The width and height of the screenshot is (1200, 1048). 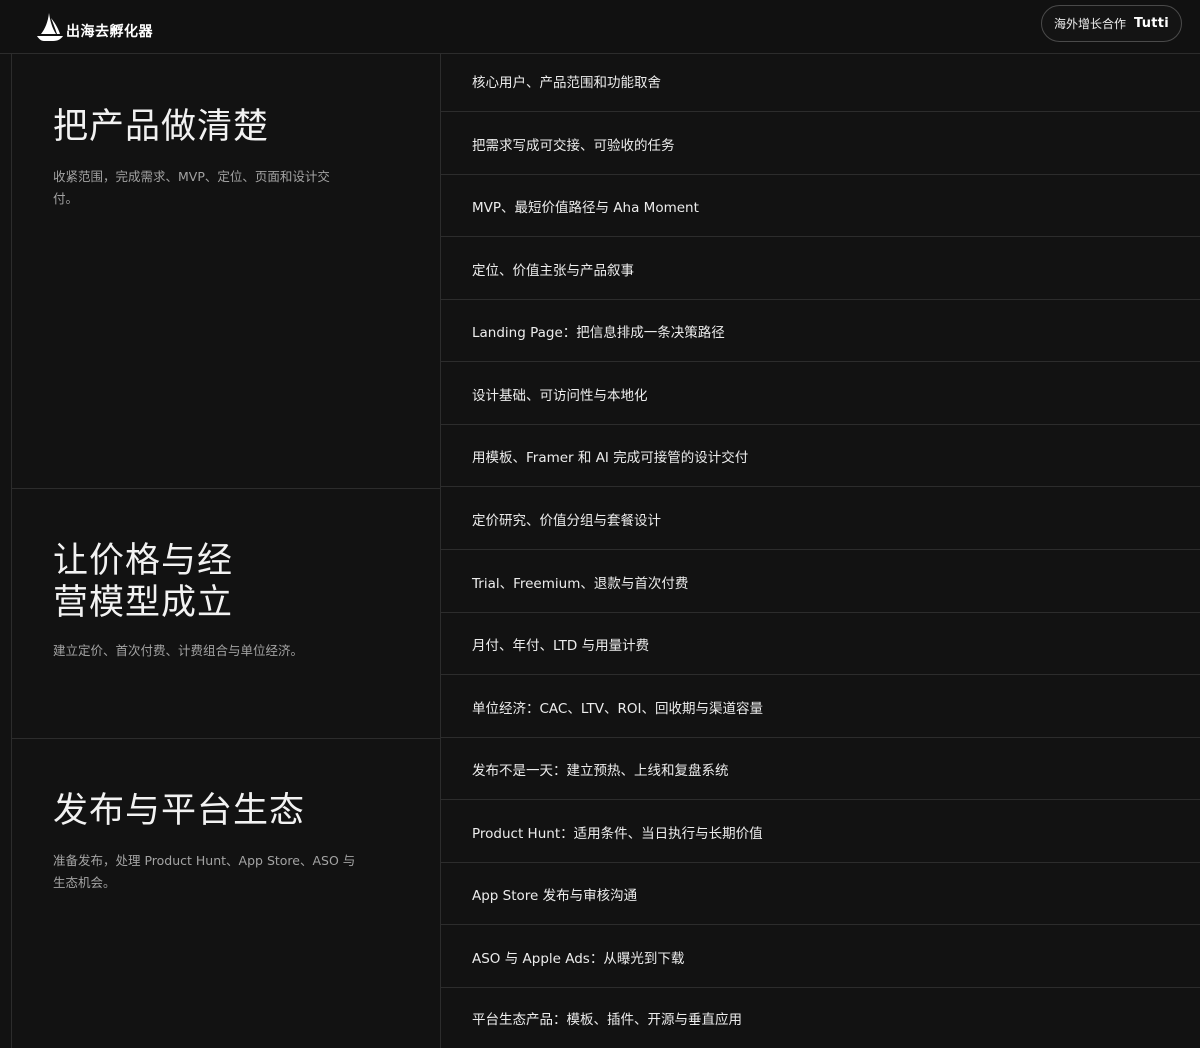 I want to click on list-item: Trial、Freemium、退款与首次付费, so click(x=820, y=582).